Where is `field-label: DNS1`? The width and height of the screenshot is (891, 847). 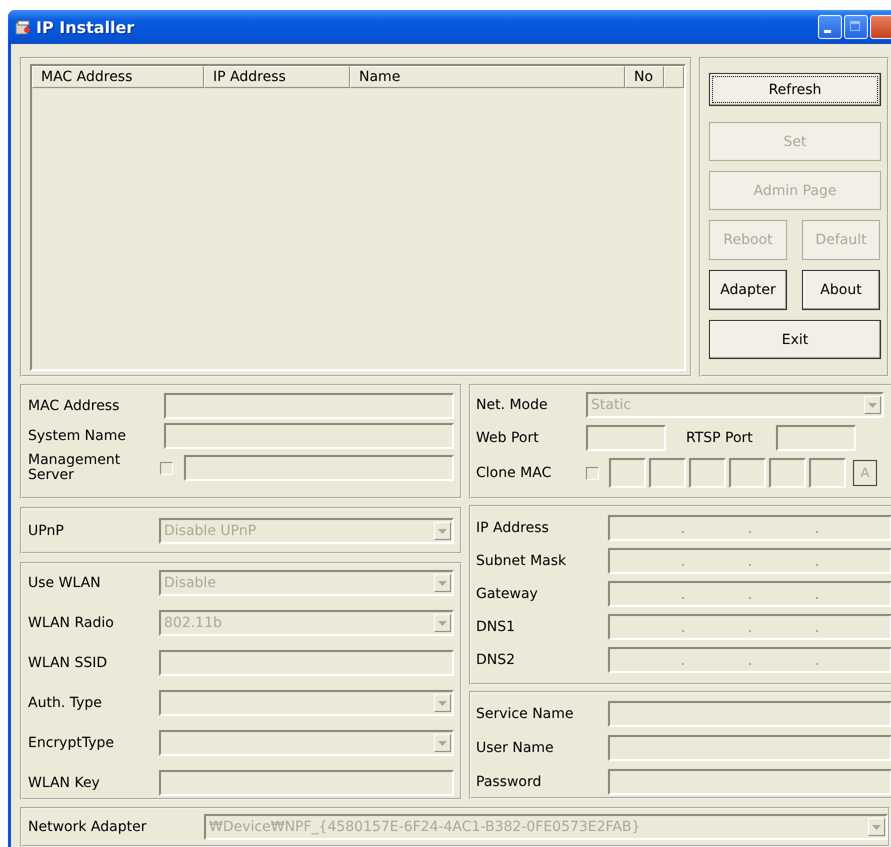 field-label: DNS1 is located at coordinates (496, 627).